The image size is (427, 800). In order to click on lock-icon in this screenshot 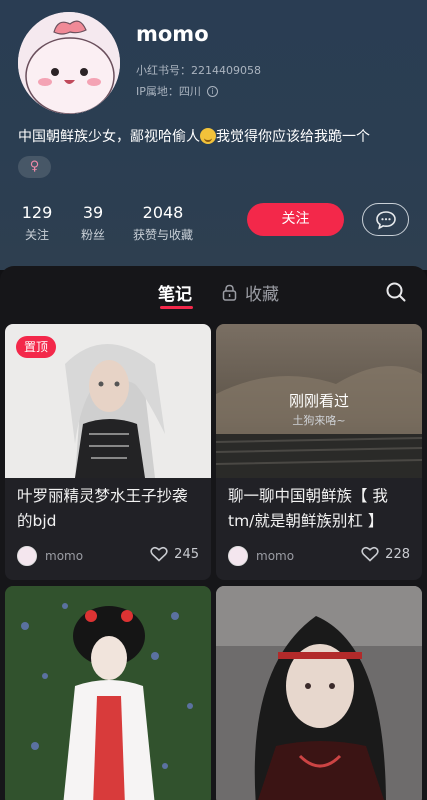, I will do `click(229, 292)`.